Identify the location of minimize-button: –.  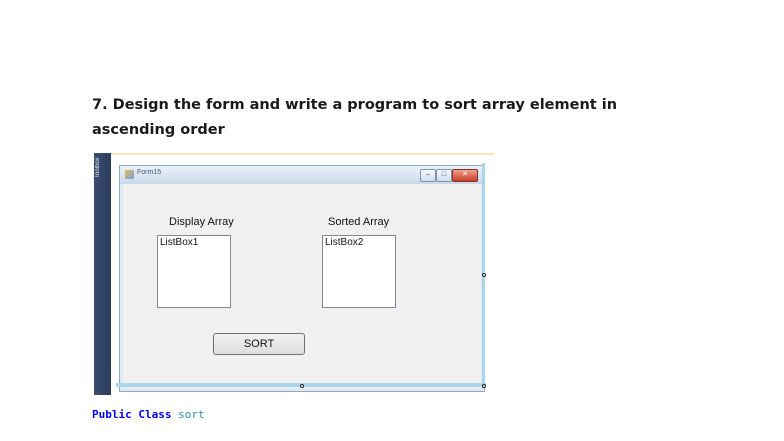
(428, 175).